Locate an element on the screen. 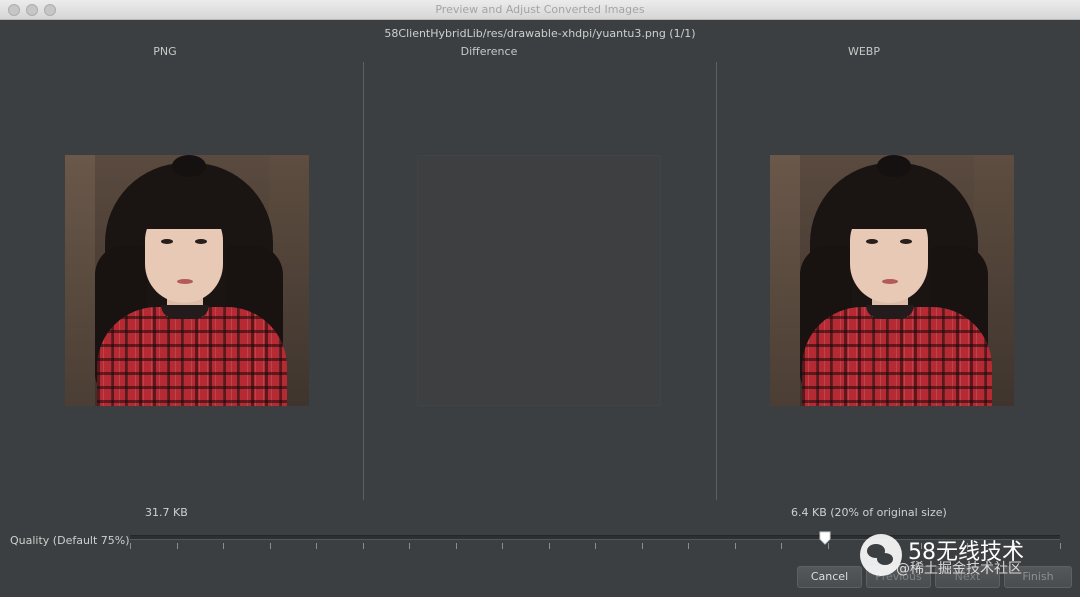 This screenshot has width=1080, height=597. column-divider-left is located at coordinates (363, 281).